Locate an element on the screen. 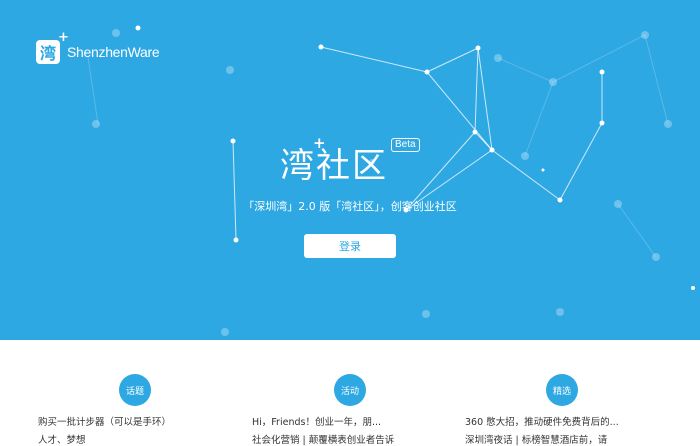  beta-badge: Beta is located at coordinates (405, 145).